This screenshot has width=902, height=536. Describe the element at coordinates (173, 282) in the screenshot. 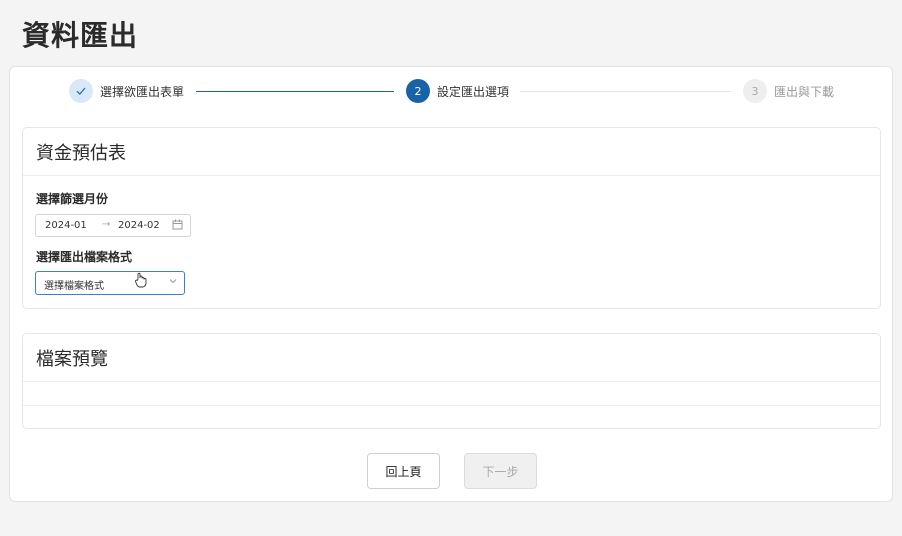

I see `chevron-down-icon` at that location.